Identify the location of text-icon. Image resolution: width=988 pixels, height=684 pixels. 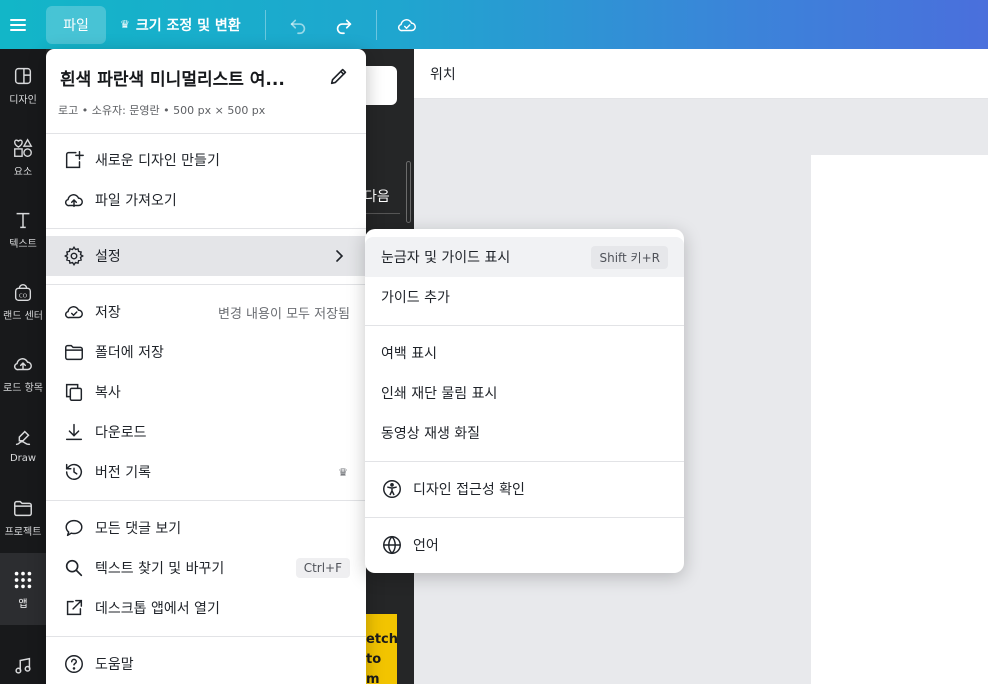
(23, 220).